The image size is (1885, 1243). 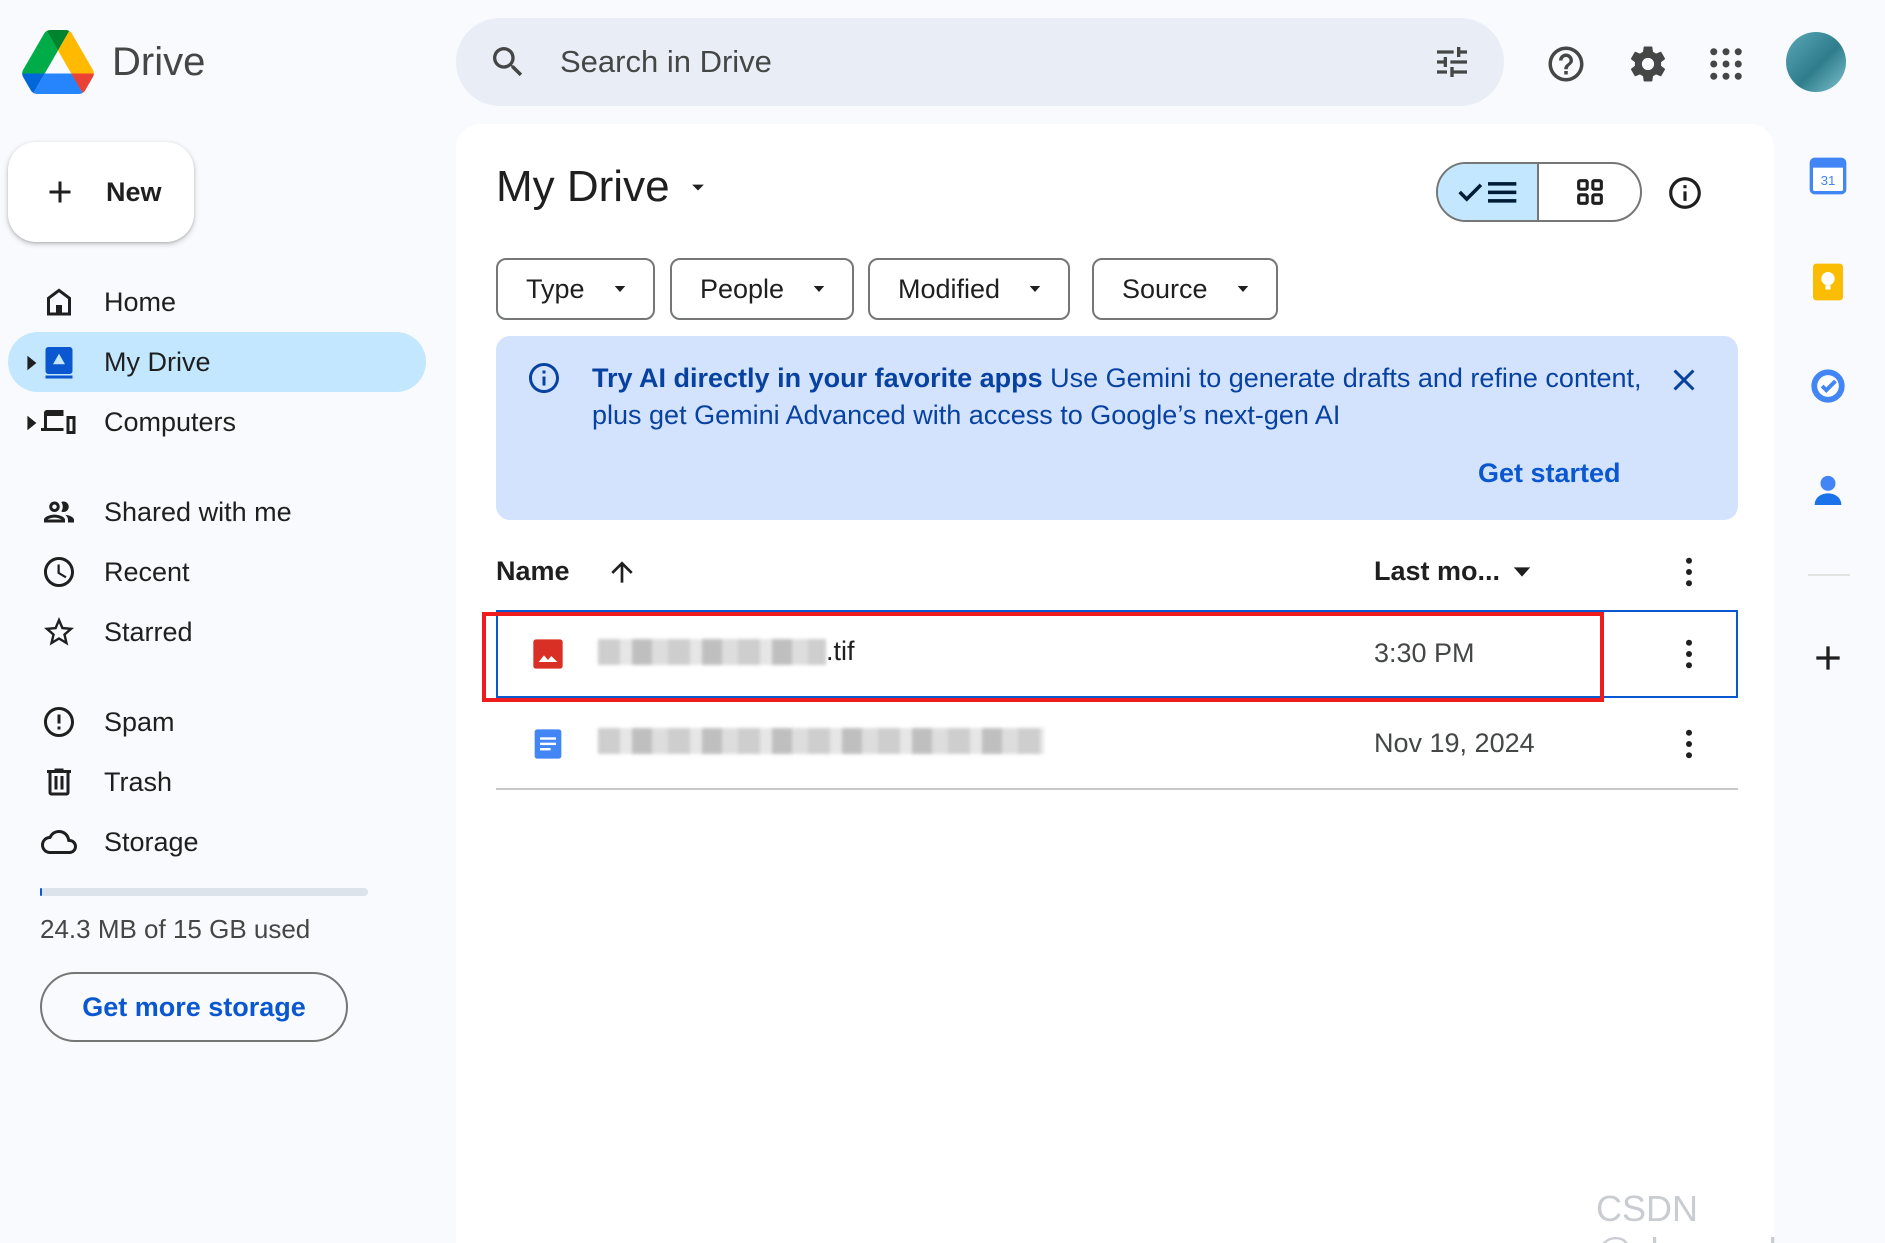 What do you see at coordinates (59, 362) in the screenshot?
I see `my-drive-icon` at bounding box center [59, 362].